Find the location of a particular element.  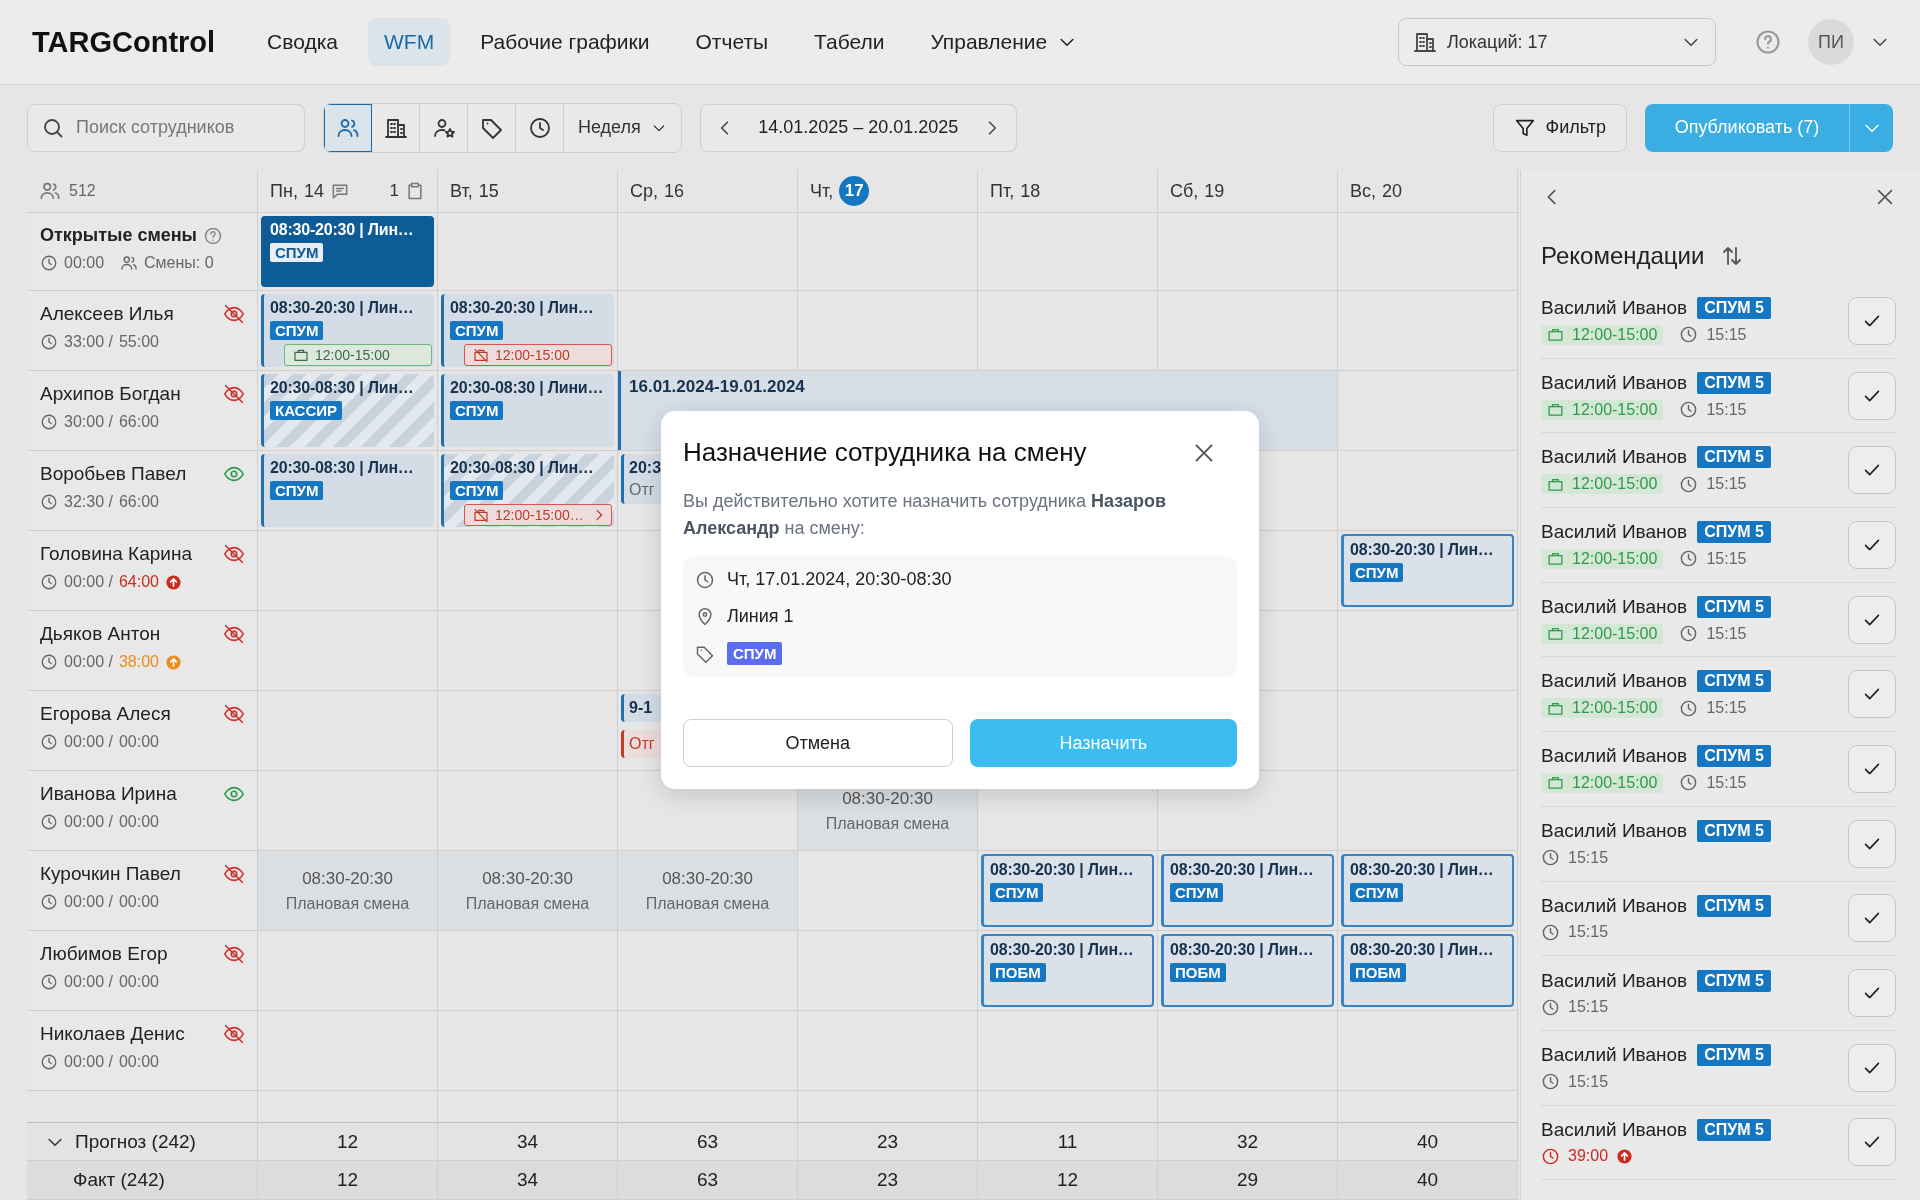

shift-block: 20:30-08:30 | Лин… СПУМ is located at coordinates (347, 490).